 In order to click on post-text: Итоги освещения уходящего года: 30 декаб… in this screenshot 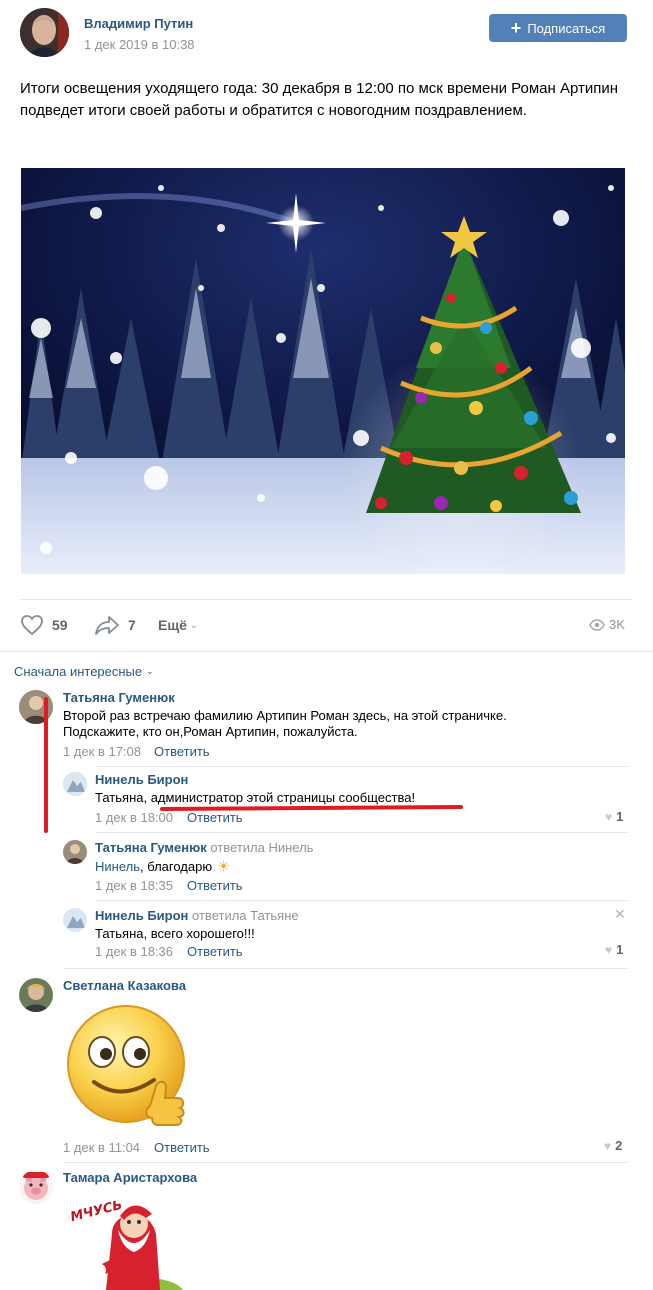, I will do `click(319, 99)`.